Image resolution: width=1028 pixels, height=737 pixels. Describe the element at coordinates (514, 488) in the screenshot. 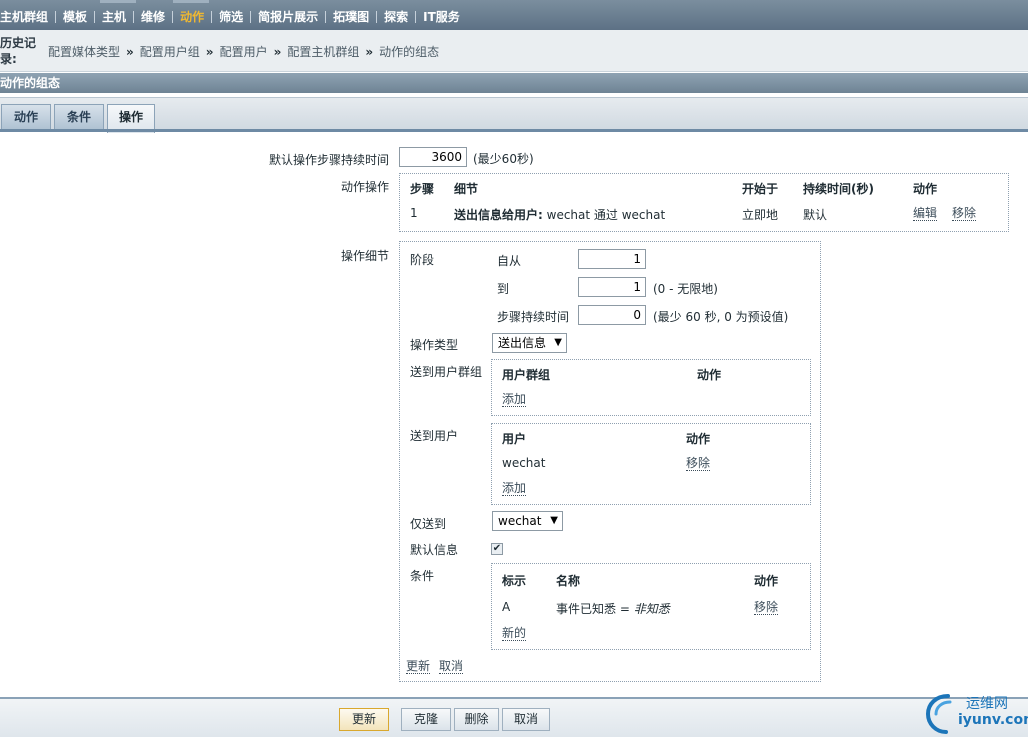

I see `users-add-link: 添加` at that location.